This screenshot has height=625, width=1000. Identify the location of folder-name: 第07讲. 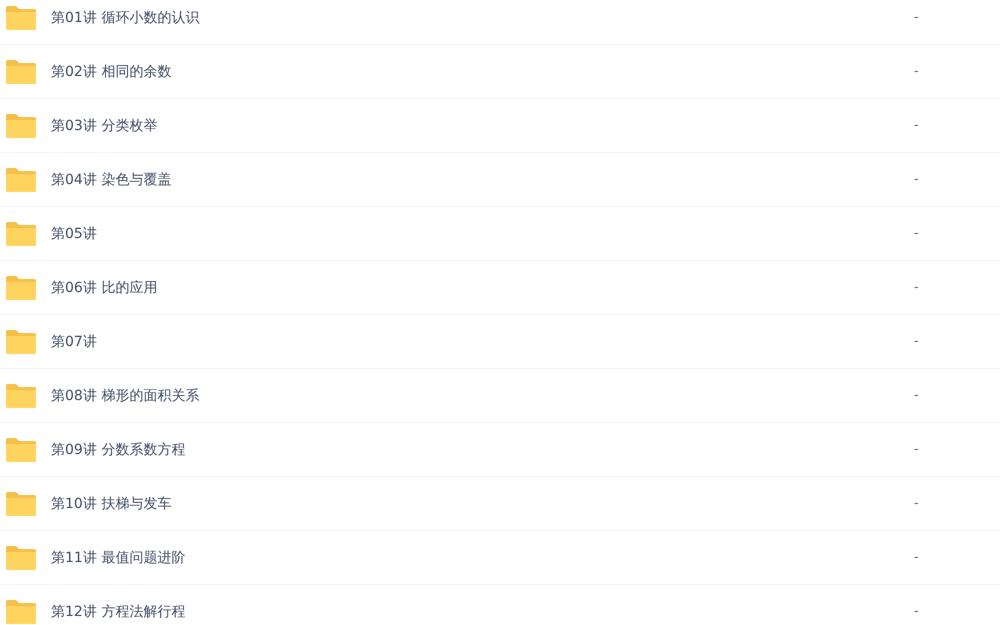
(482, 341).